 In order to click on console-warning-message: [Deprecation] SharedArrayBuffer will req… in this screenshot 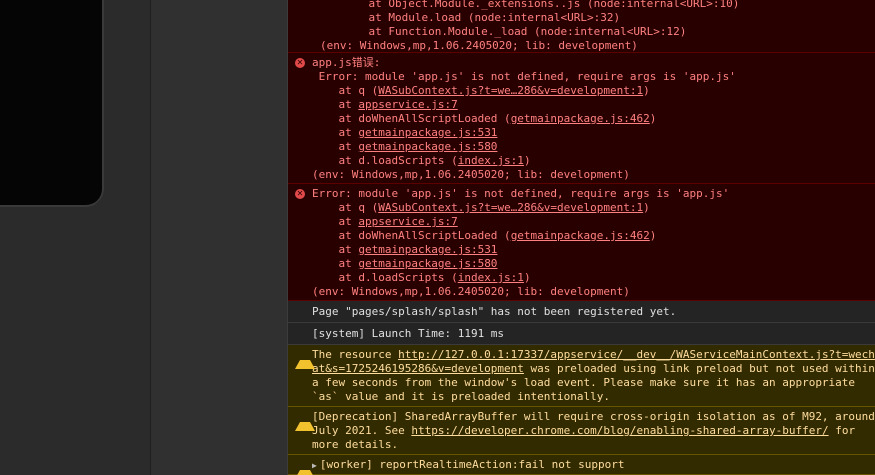, I will do `click(581, 431)`.